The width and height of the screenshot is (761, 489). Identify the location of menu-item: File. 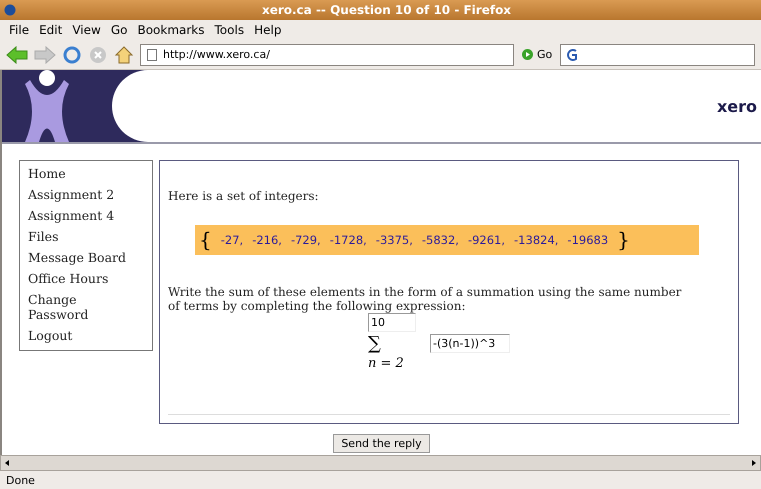
(19, 30).